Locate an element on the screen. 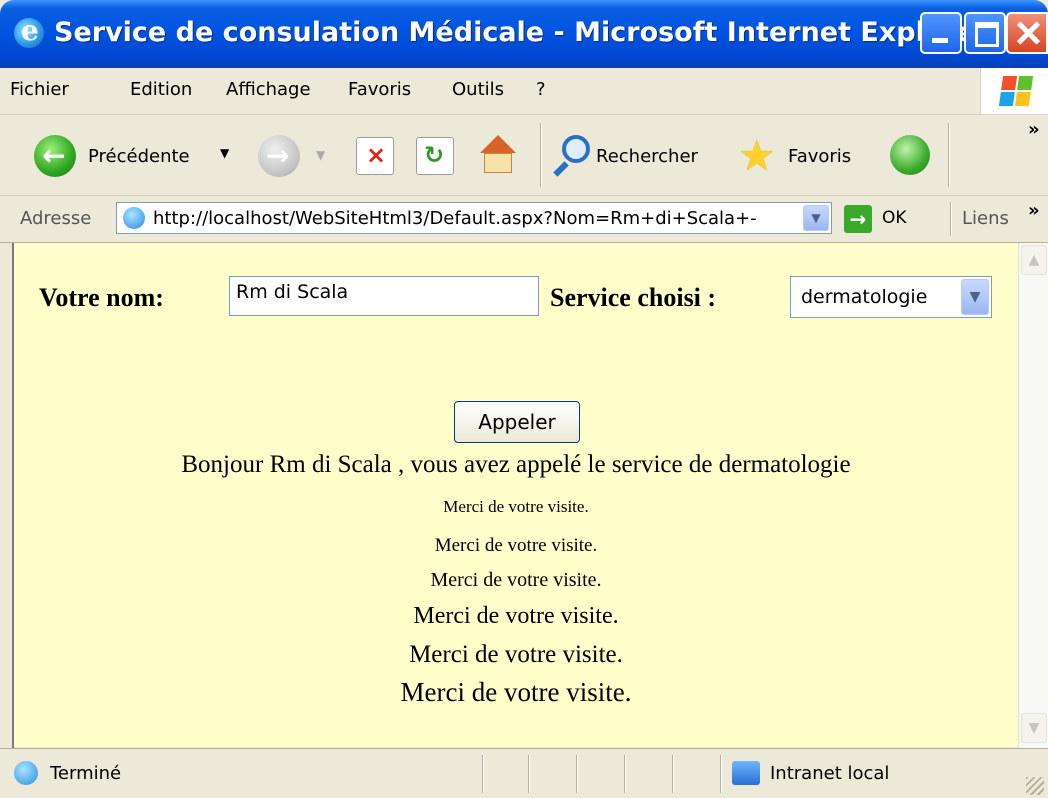 The height and width of the screenshot is (798, 1048). menu-fichier: Fichier is located at coordinates (39, 89).